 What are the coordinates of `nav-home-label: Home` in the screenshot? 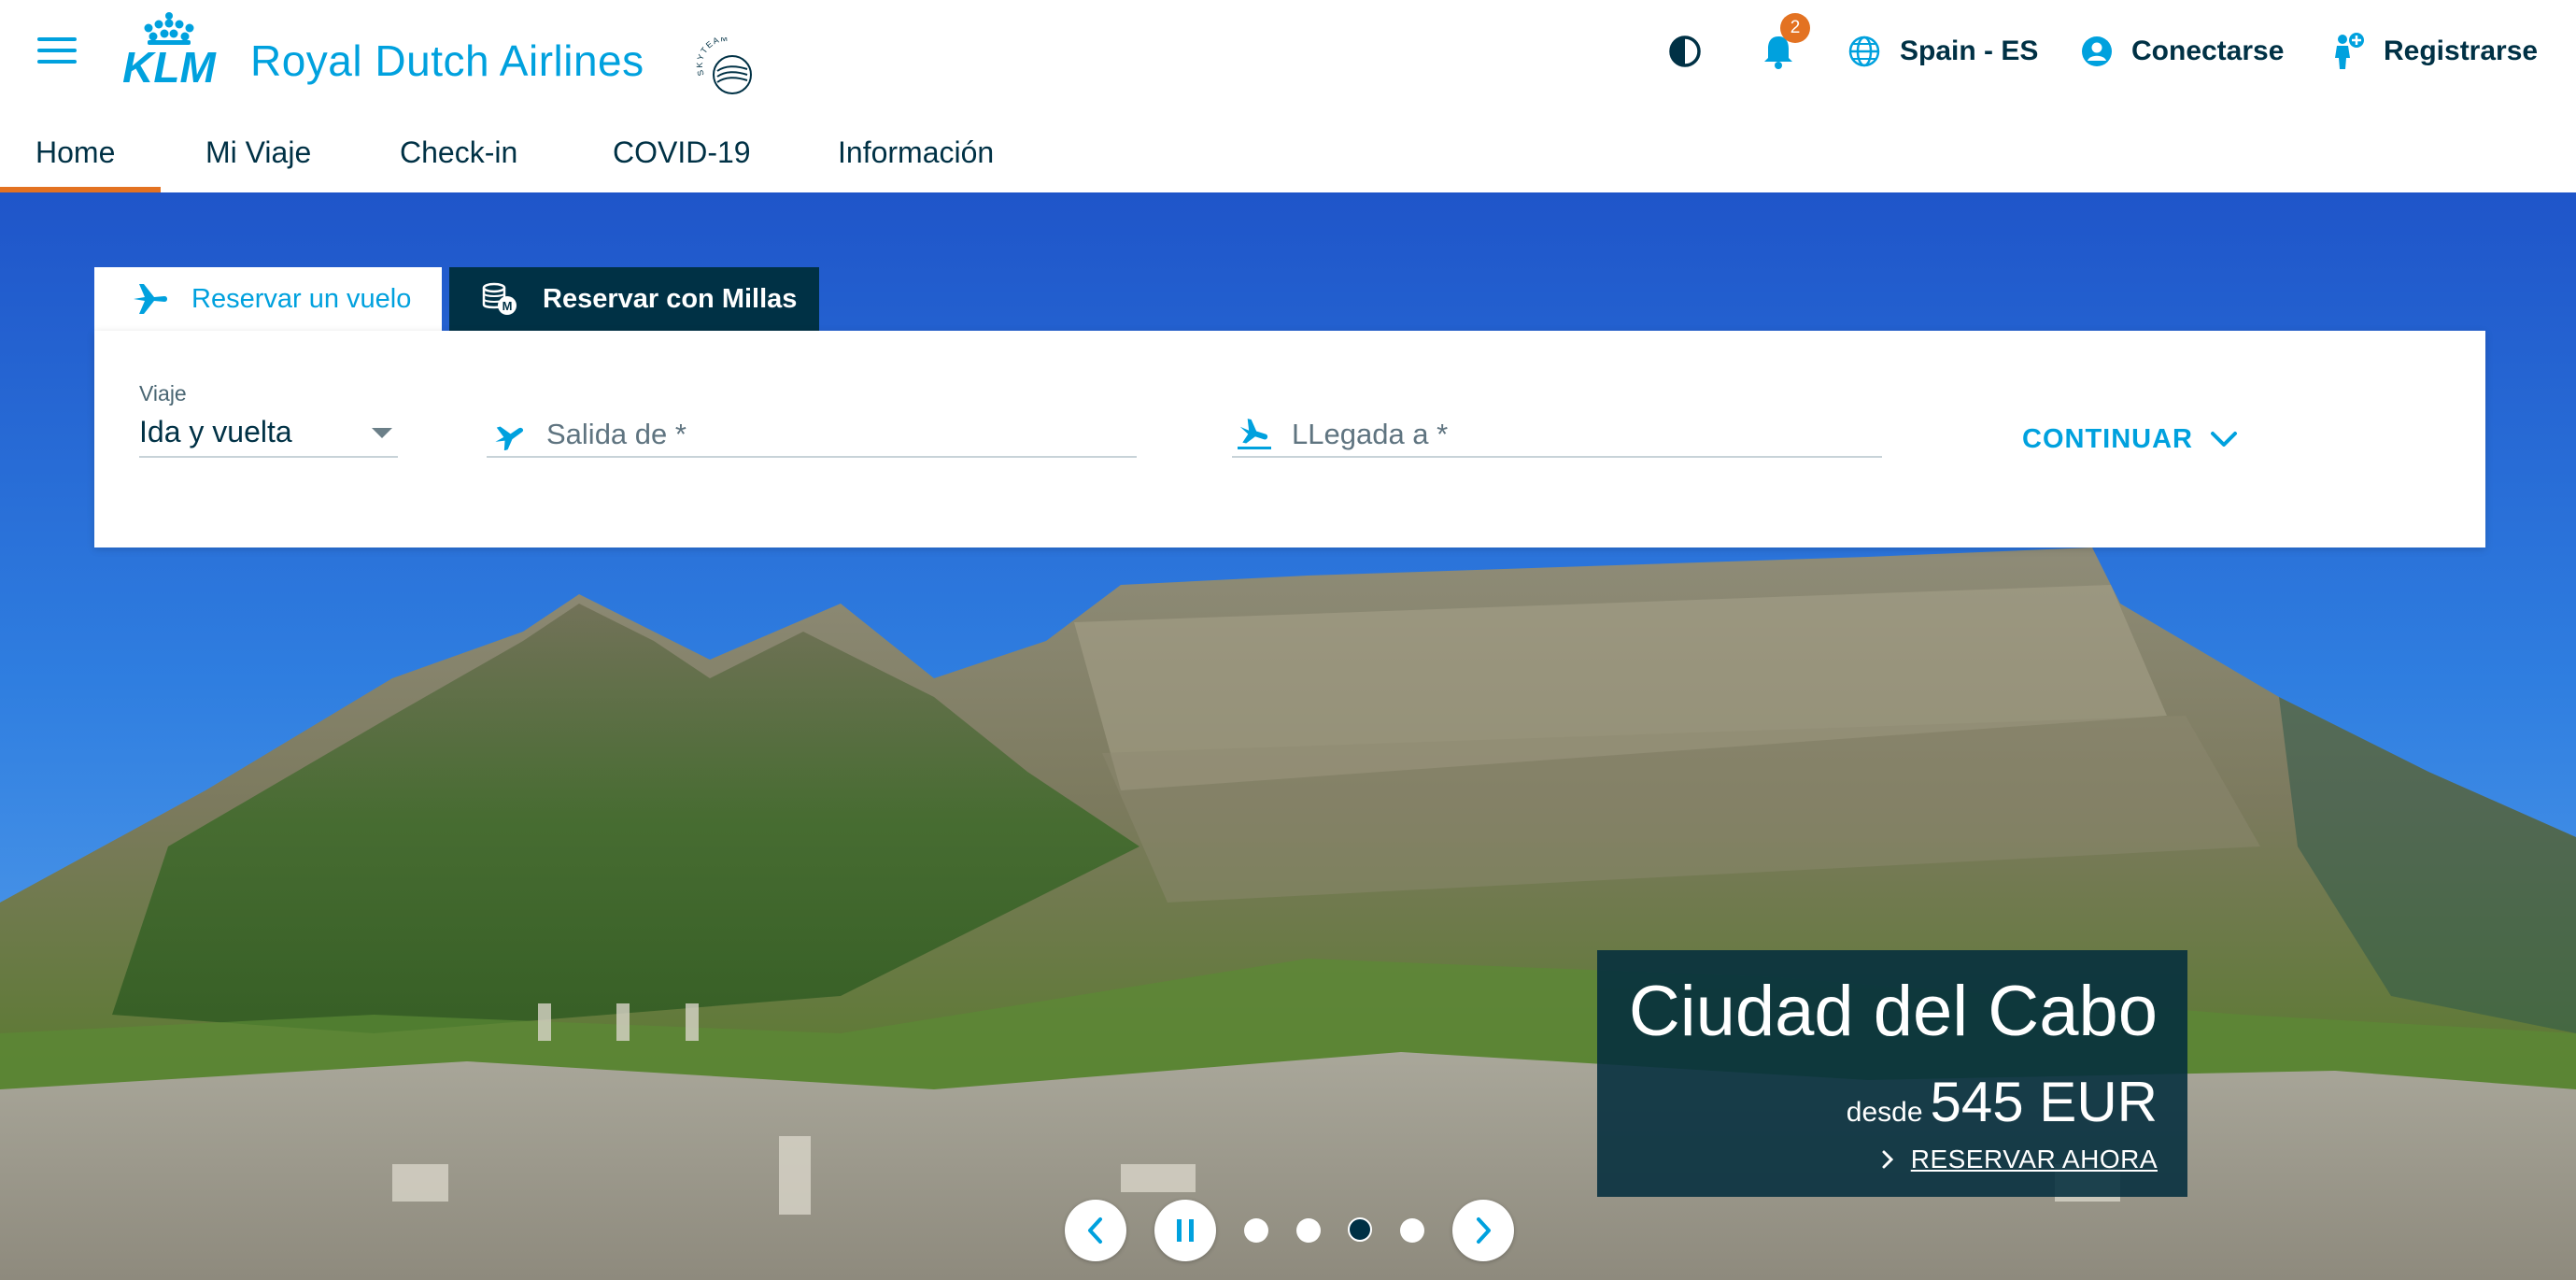 It's located at (75, 152).